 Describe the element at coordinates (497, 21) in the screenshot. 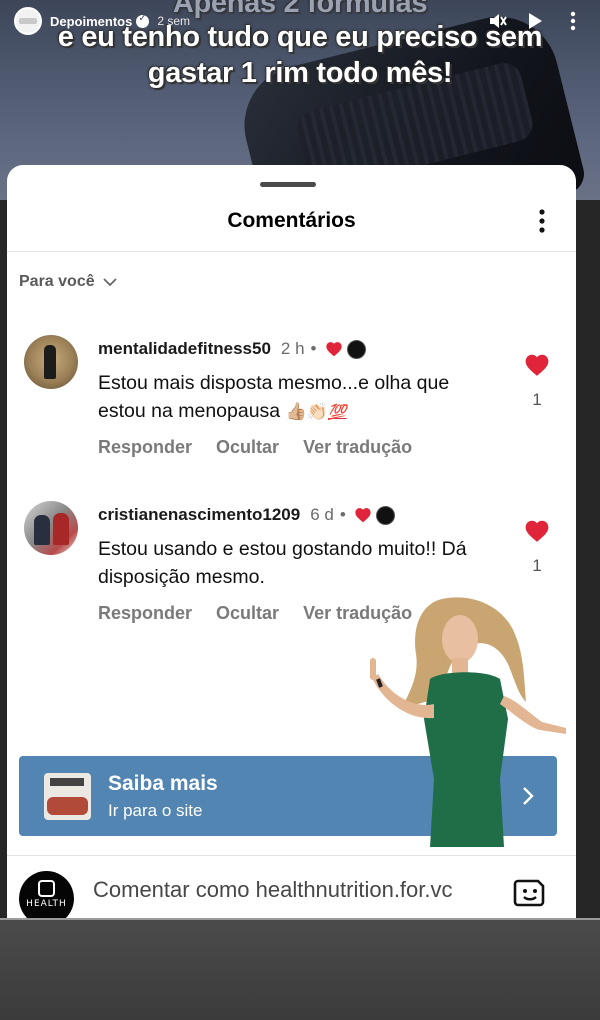

I see `mute-icon` at that location.